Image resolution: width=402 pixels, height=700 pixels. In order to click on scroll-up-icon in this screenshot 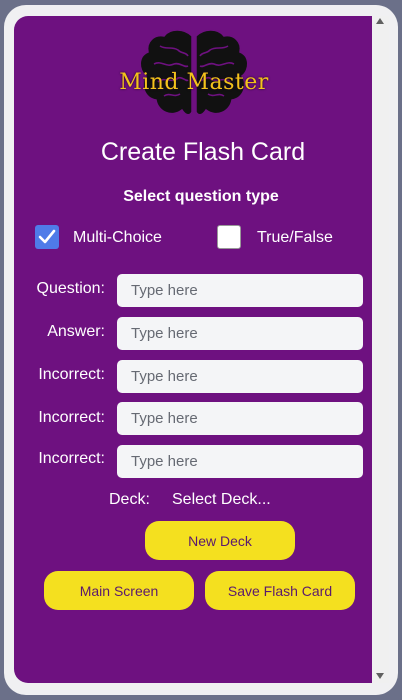, I will do `click(380, 21)`.